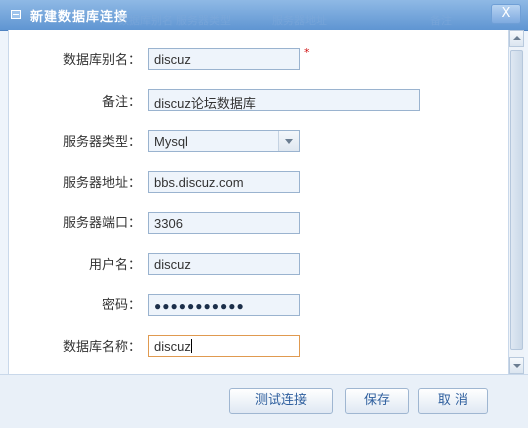 The image size is (528, 428). Describe the element at coordinates (288, 141) in the screenshot. I see `chevron-down-icon` at that location.